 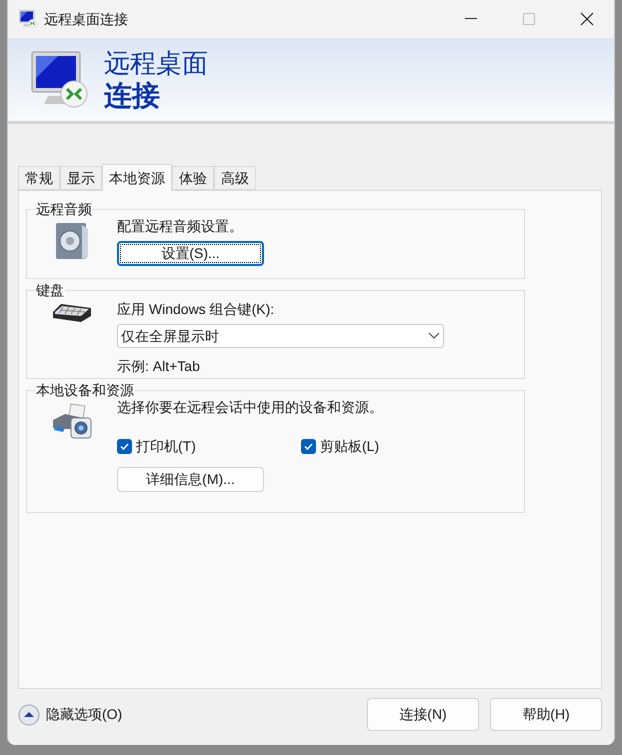 What do you see at coordinates (166, 446) in the screenshot?
I see `checkbox-label: 打印机(T)` at bounding box center [166, 446].